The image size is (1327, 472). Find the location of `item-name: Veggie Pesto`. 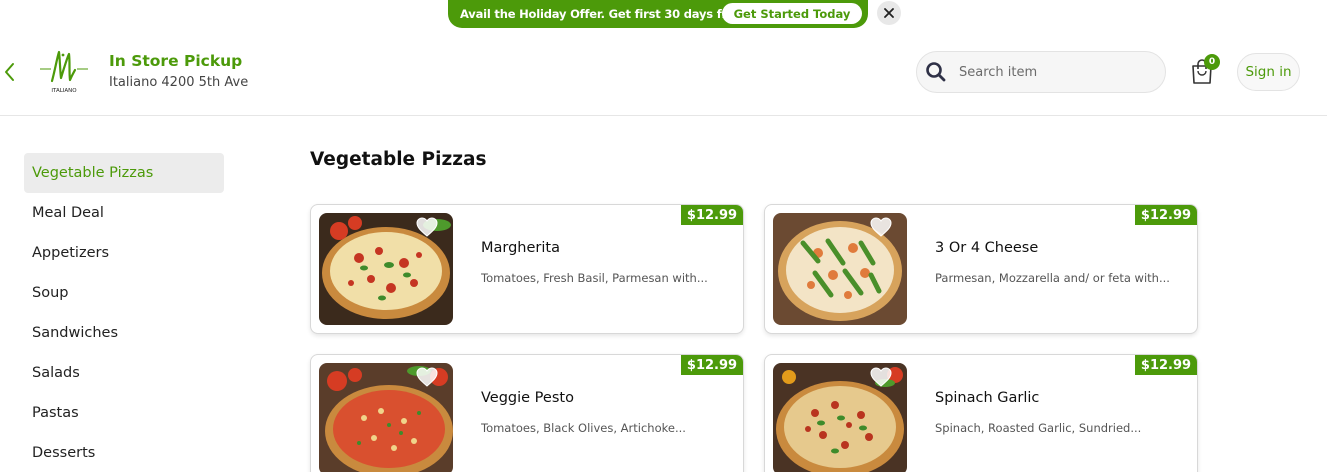

item-name: Veggie Pesto is located at coordinates (527, 398).